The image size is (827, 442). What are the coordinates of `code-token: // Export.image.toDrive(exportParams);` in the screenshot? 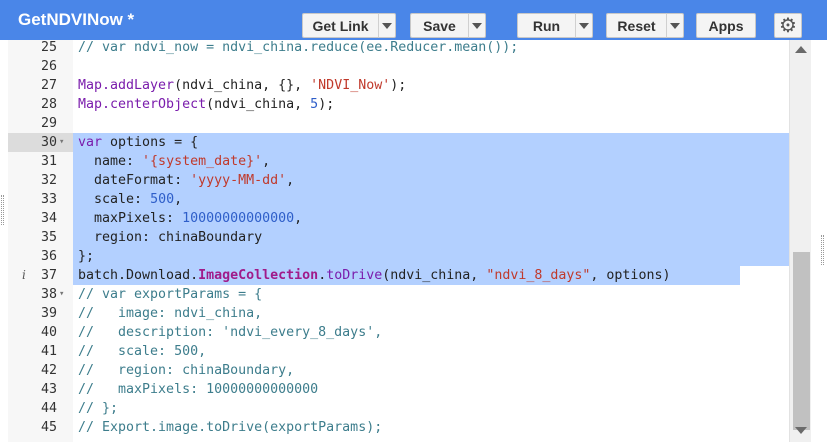 It's located at (230, 427).